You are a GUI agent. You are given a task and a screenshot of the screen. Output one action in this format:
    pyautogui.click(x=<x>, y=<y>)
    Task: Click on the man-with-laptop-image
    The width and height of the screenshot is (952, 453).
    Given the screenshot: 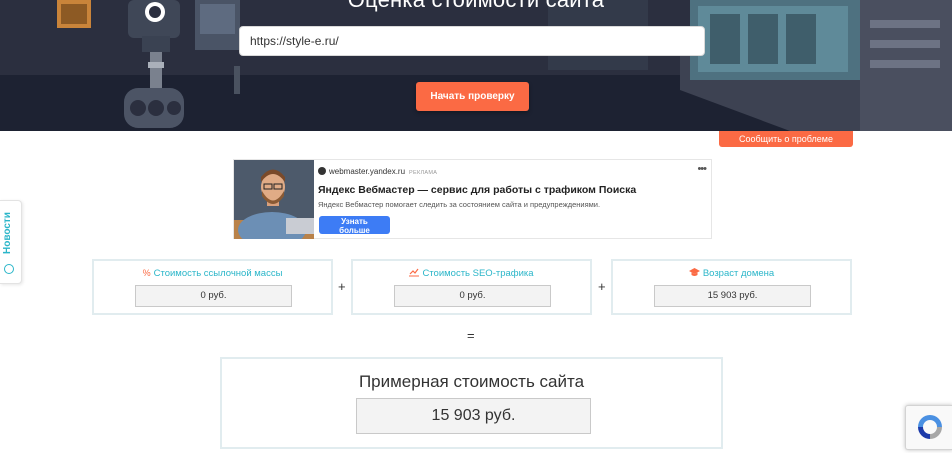 What is the action you would take?
    pyautogui.click(x=274, y=199)
    